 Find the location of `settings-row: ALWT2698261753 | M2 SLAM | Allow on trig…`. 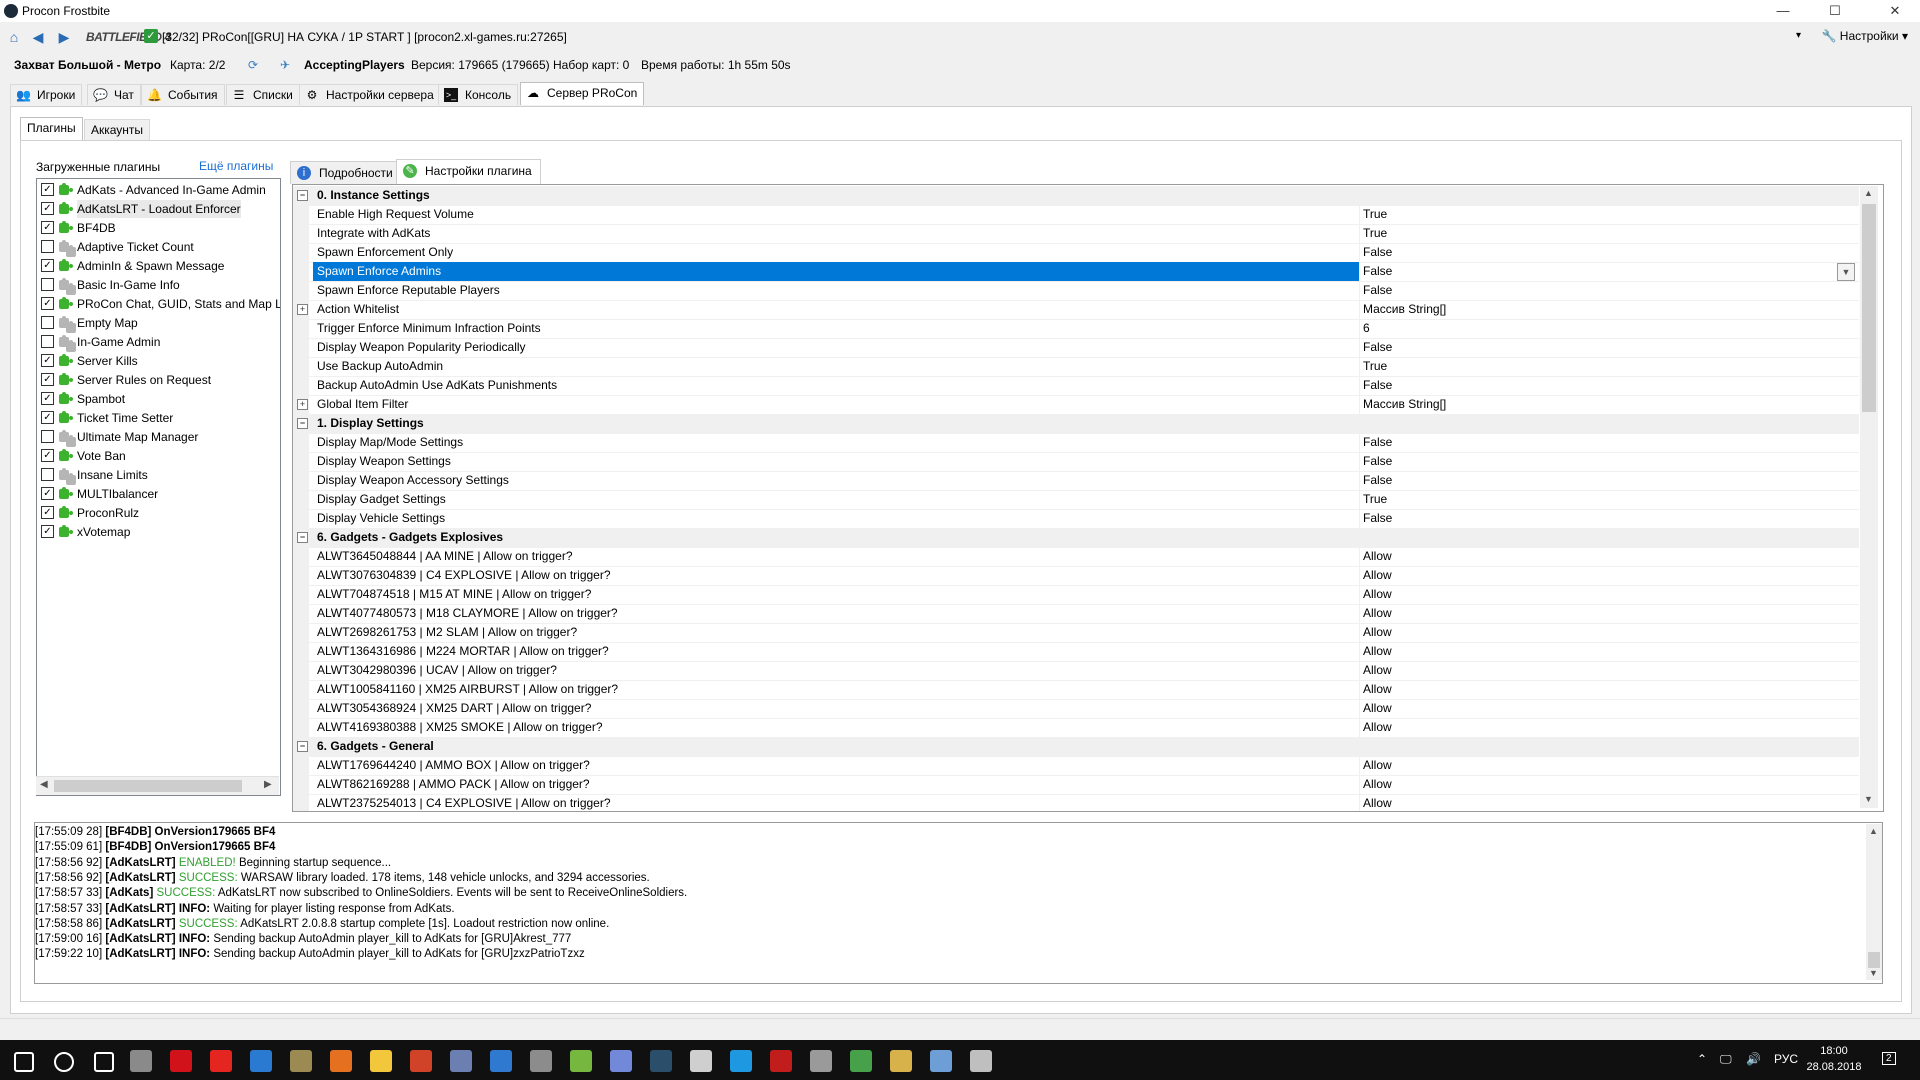

settings-row: ALWT2698261753 | M2 SLAM | Allow on trig… is located at coordinates (1076, 633).